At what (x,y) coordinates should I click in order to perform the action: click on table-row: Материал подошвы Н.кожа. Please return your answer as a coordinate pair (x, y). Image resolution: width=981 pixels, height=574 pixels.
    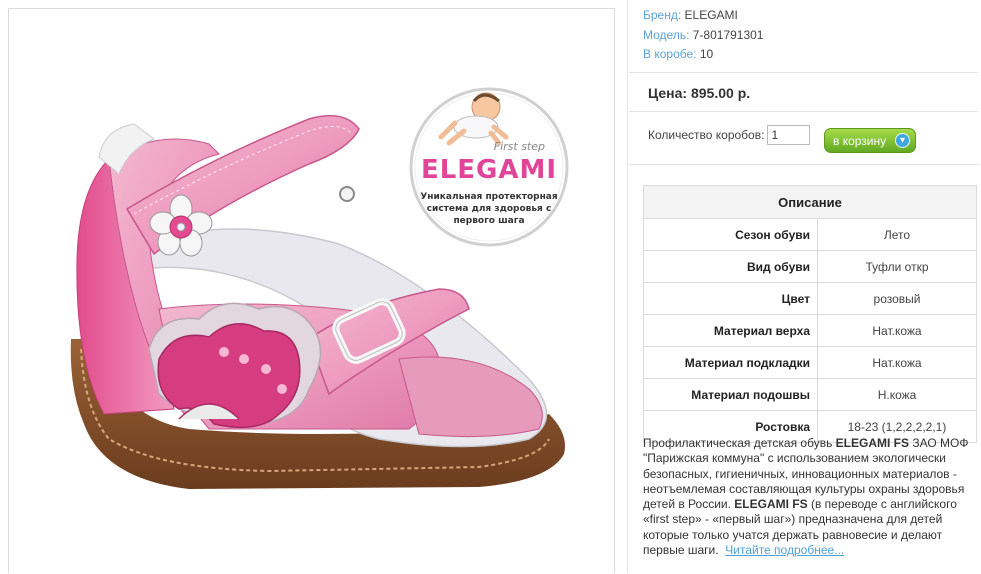
    Looking at the image, I should click on (810, 394).